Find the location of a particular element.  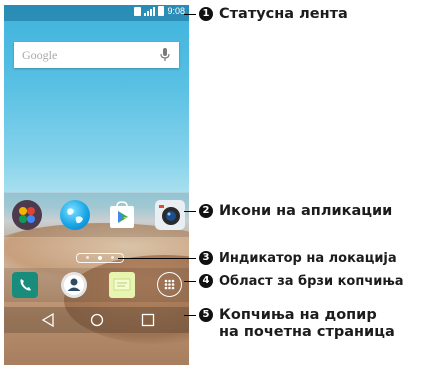

callout-label: Индикатор на локација is located at coordinates (308, 258).